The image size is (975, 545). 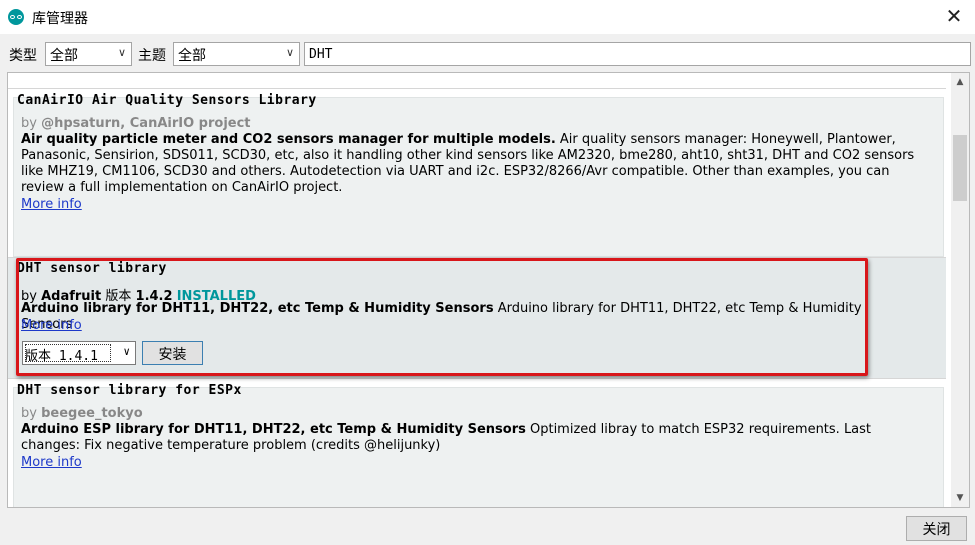 What do you see at coordinates (936, 528) in the screenshot?
I see `close-button: 关闭` at bounding box center [936, 528].